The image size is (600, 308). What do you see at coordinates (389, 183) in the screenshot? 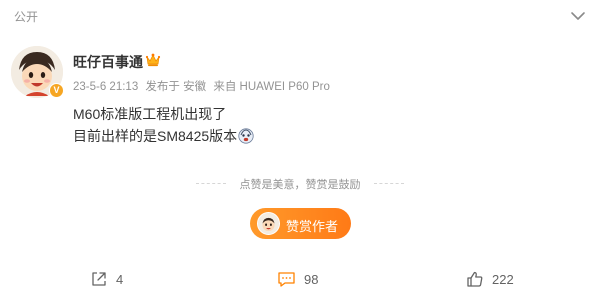
I see `divider-line` at bounding box center [389, 183].